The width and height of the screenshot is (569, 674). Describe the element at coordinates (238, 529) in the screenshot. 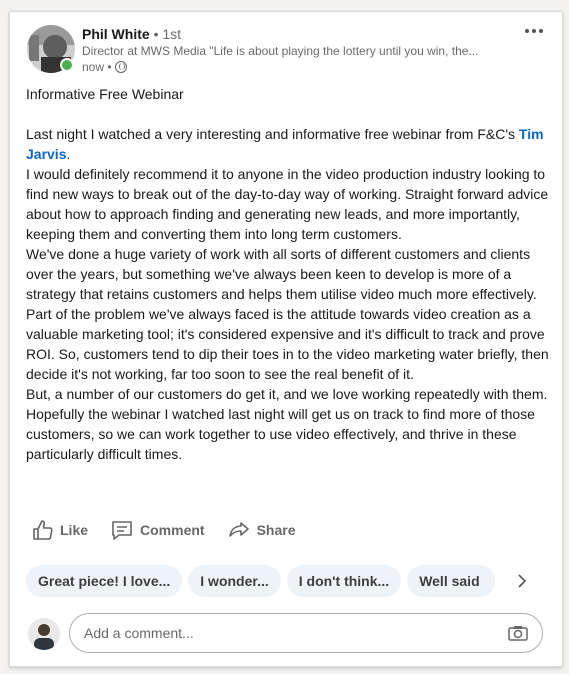

I see `share-arrow-icon` at that location.